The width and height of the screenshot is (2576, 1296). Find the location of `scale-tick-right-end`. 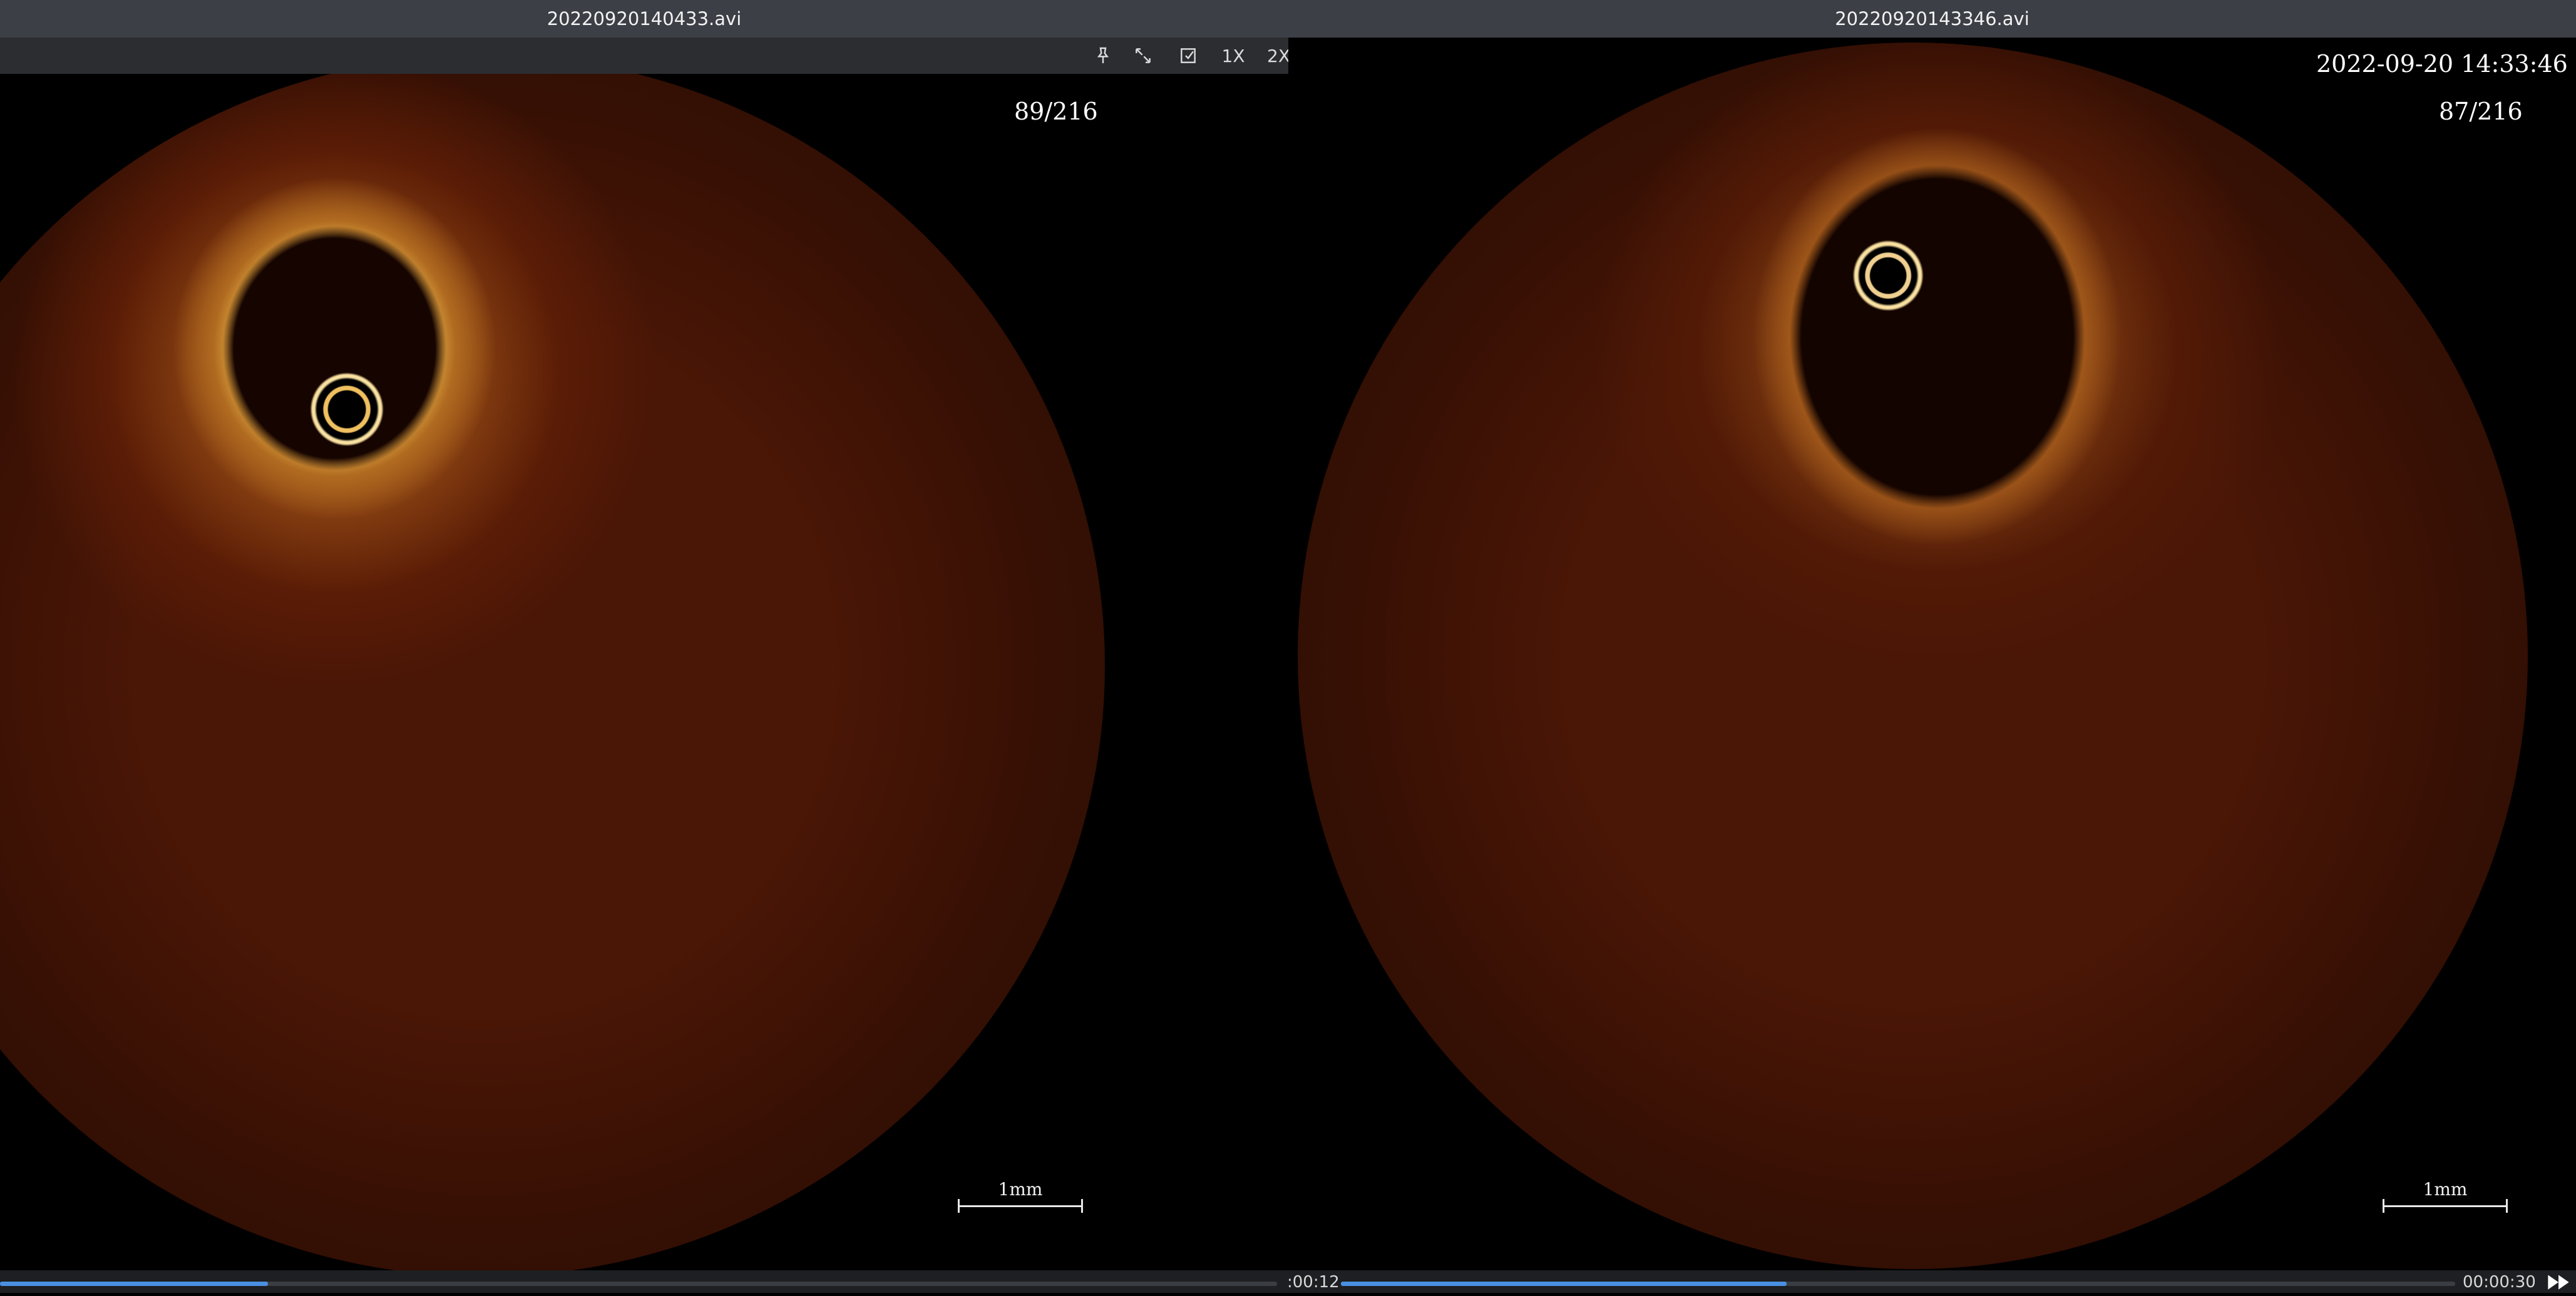

scale-tick-right-end is located at coordinates (2507, 1206).